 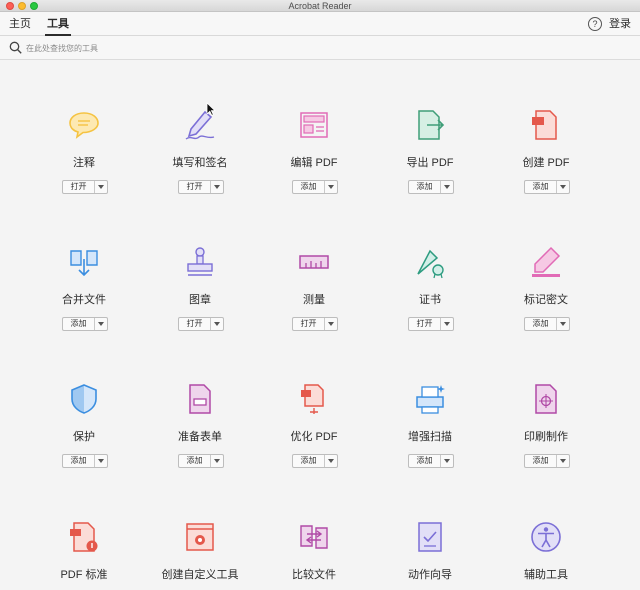 I want to click on title-bar: Acrobat Reader, so click(x=320, y=6).